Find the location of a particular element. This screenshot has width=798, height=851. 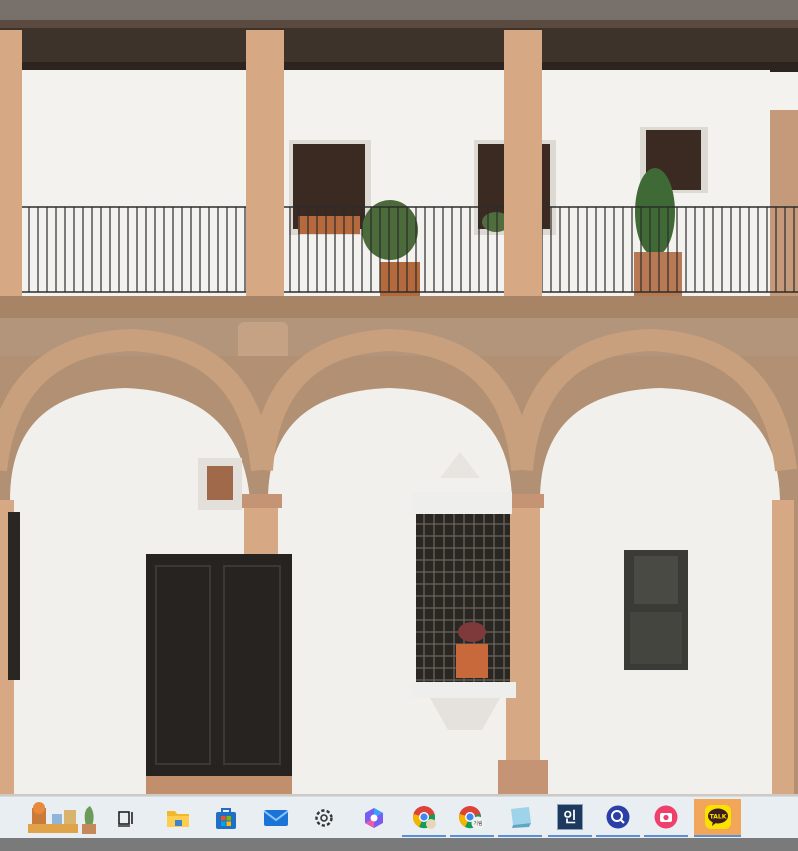

camera-icon is located at coordinates (666, 817).